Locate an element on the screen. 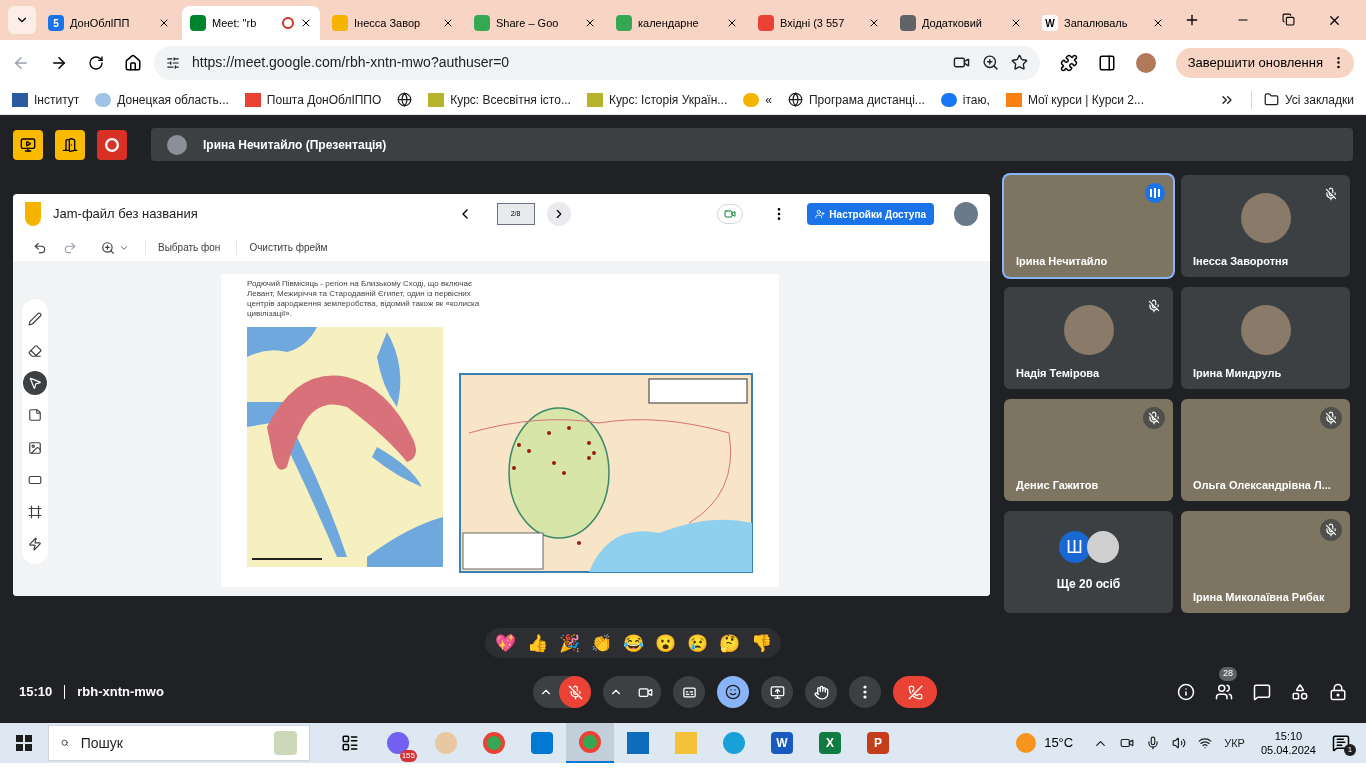 Image resolution: width=1366 pixels, height=768 pixels. bookmark-star-icon is located at coordinates (1019, 62).